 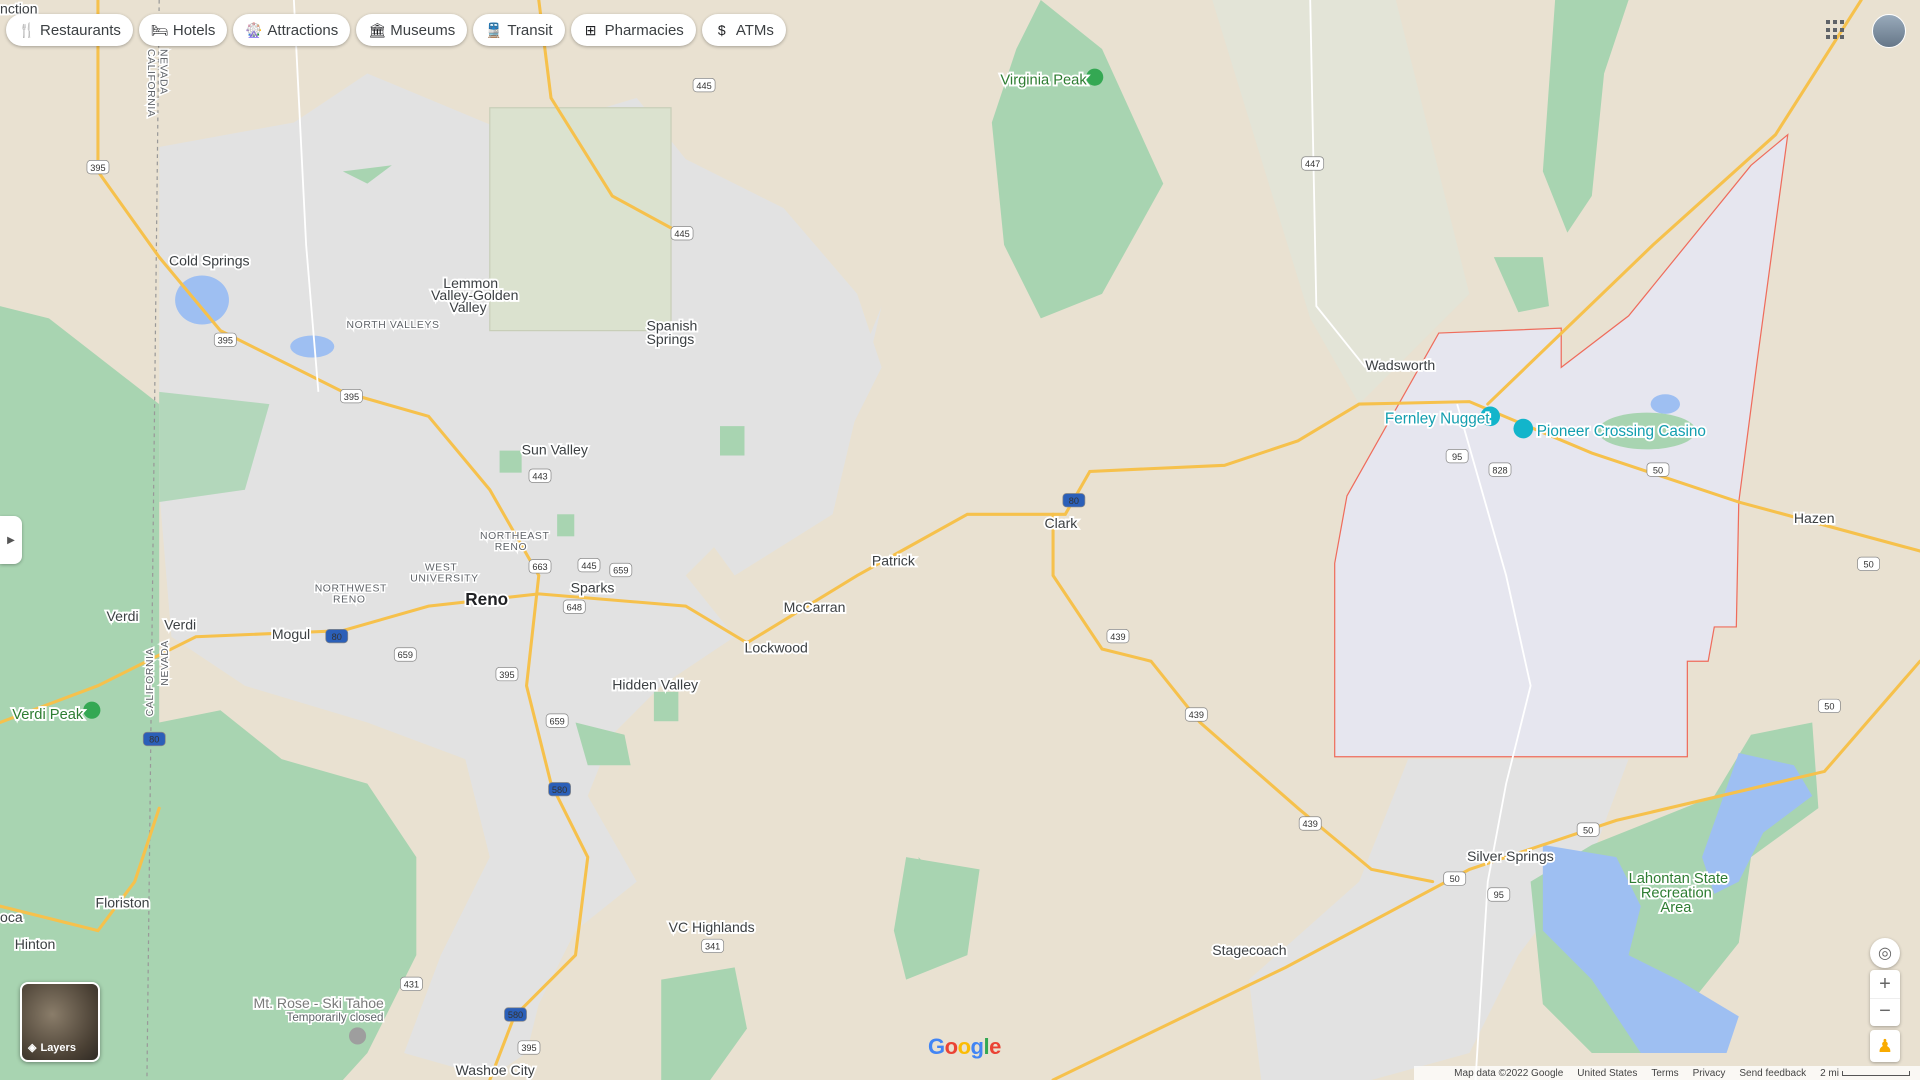 I want to click on ski-icon, so click(x=357, y=1036).